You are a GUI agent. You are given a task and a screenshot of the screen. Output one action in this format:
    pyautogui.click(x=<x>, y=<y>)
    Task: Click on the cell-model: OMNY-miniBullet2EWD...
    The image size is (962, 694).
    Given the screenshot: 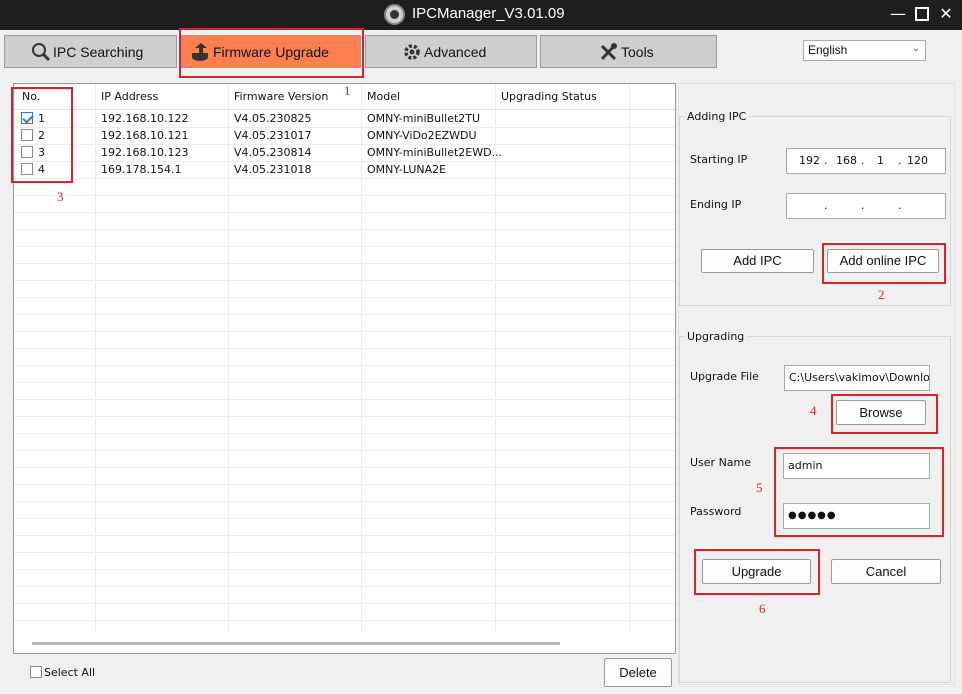 What is the action you would take?
    pyautogui.click(x=435, y=152)
    